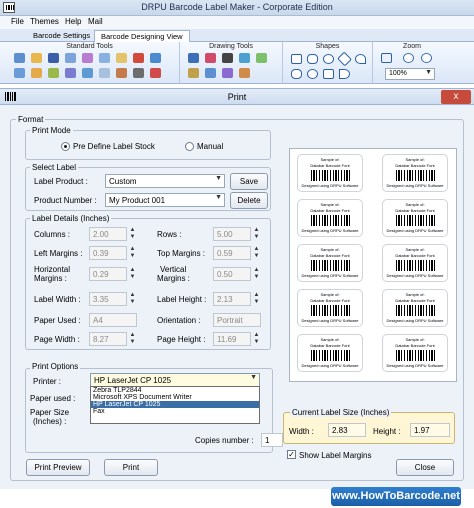 This screenshot has height=508, width=474. What do you see at coordinates (328, 59) in the screenshot?
I see `ellipse-icon` at bounding box center [328, 59].